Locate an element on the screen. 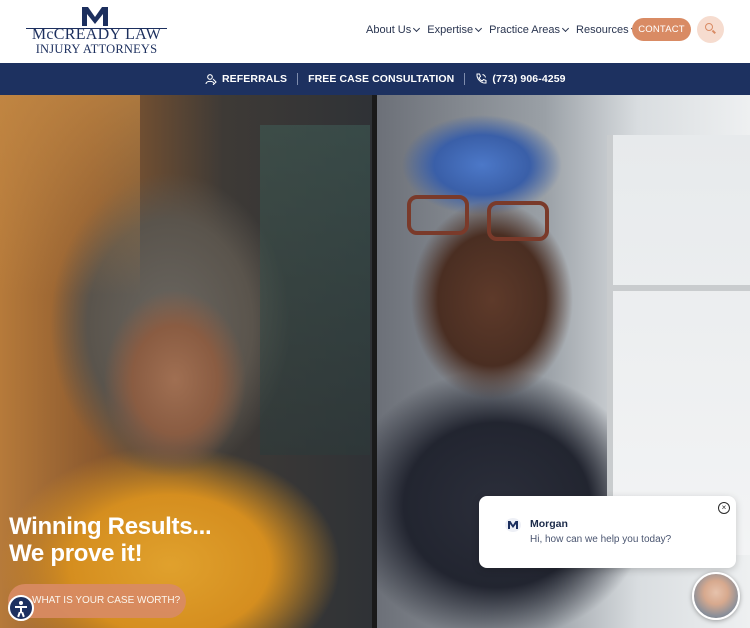 The image size is (750, 628). photo-glasses is located at coordinates (482, 220).